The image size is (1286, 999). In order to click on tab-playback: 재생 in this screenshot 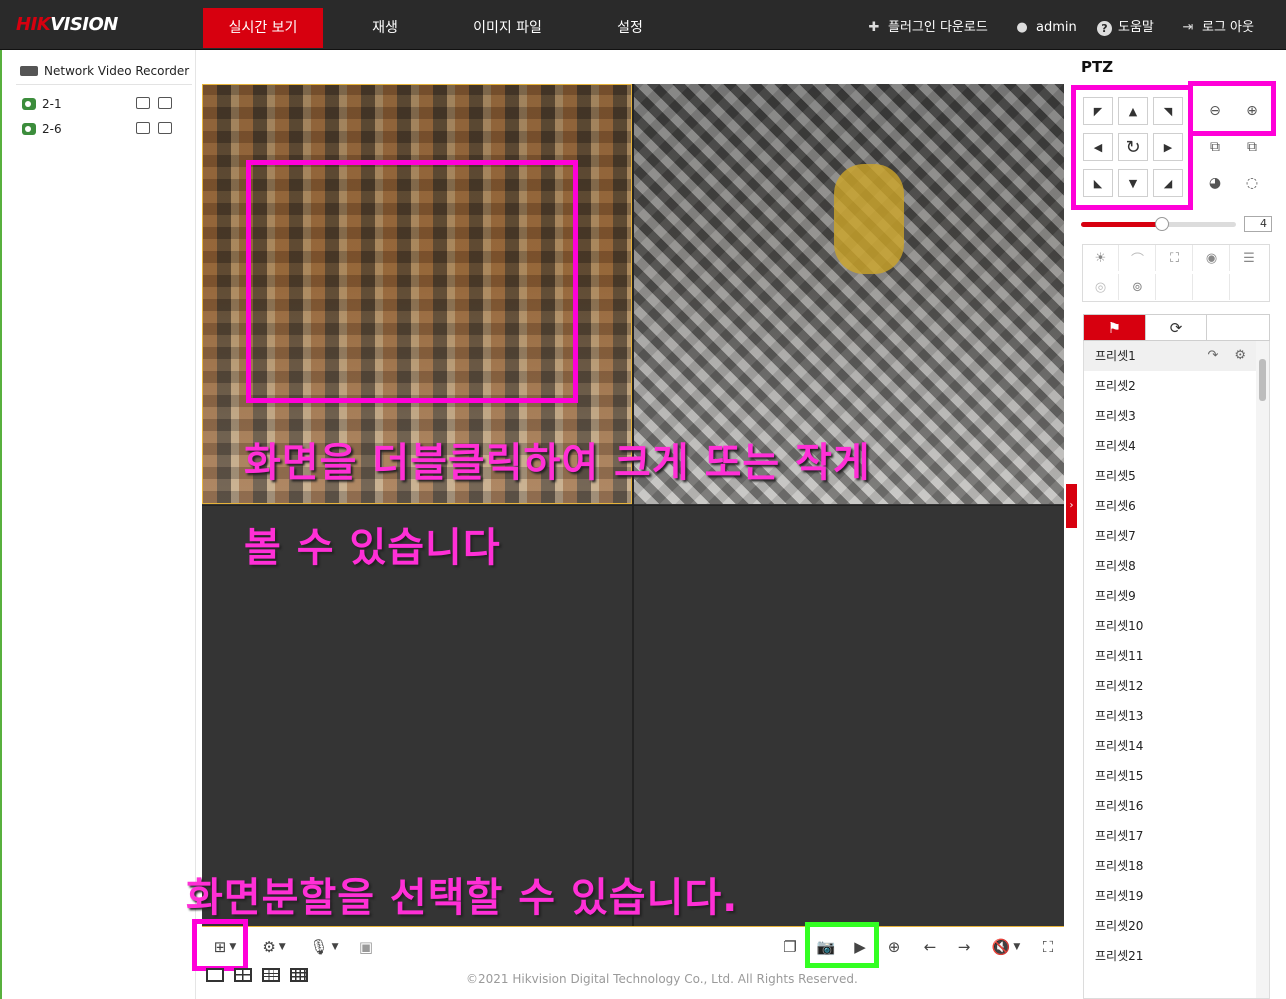, I will do `click(385, 28)`.